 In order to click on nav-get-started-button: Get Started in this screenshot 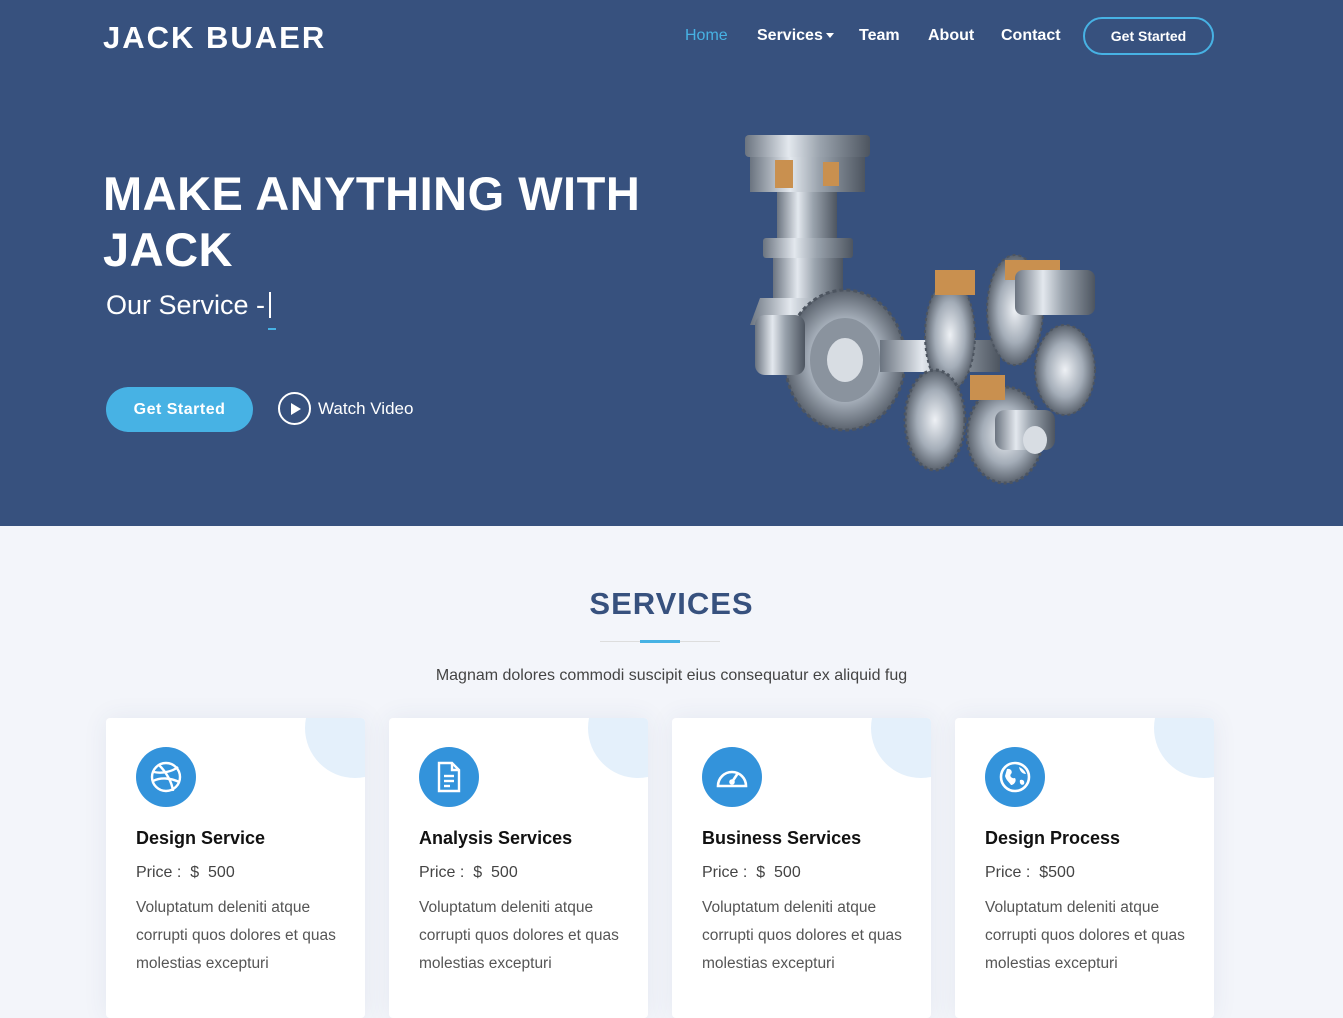, I will do `click(1148, 36)`.